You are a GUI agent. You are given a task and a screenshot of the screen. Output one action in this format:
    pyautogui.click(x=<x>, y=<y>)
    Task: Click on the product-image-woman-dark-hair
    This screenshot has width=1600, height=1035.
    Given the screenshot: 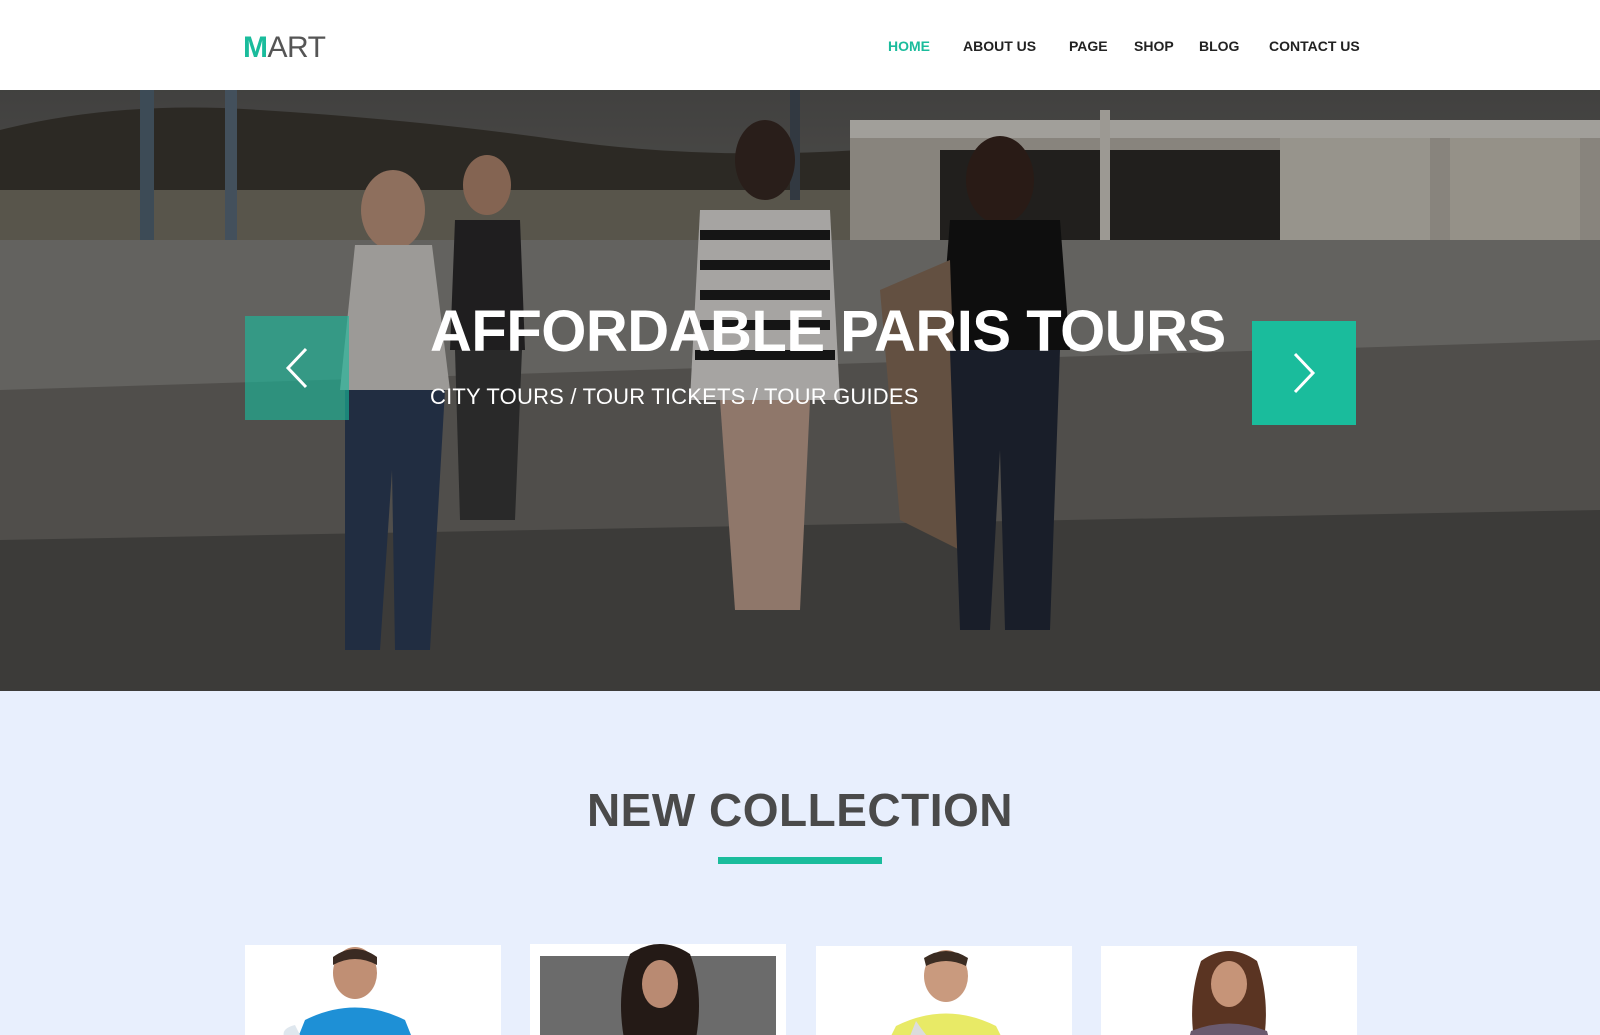 What is the action you would take?
    pyautogui.click(x=658, y=989)
    